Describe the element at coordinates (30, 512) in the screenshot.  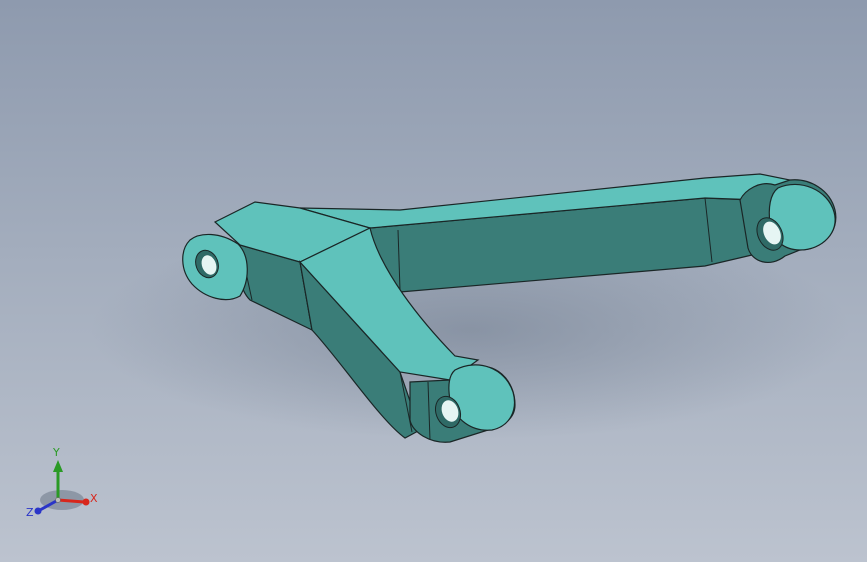
I see `triad-z-label: Z` at that location.